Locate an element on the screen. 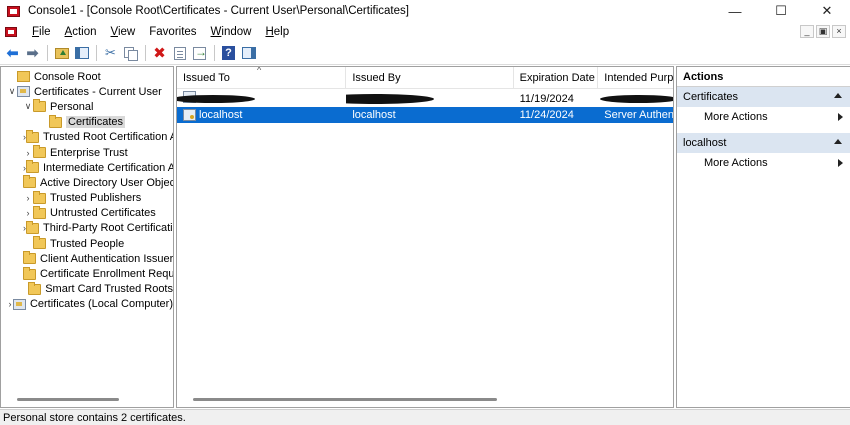 The height and width of the screenshot is (425, 850). forward-button: ➡ is located at coordinates (32, 53).